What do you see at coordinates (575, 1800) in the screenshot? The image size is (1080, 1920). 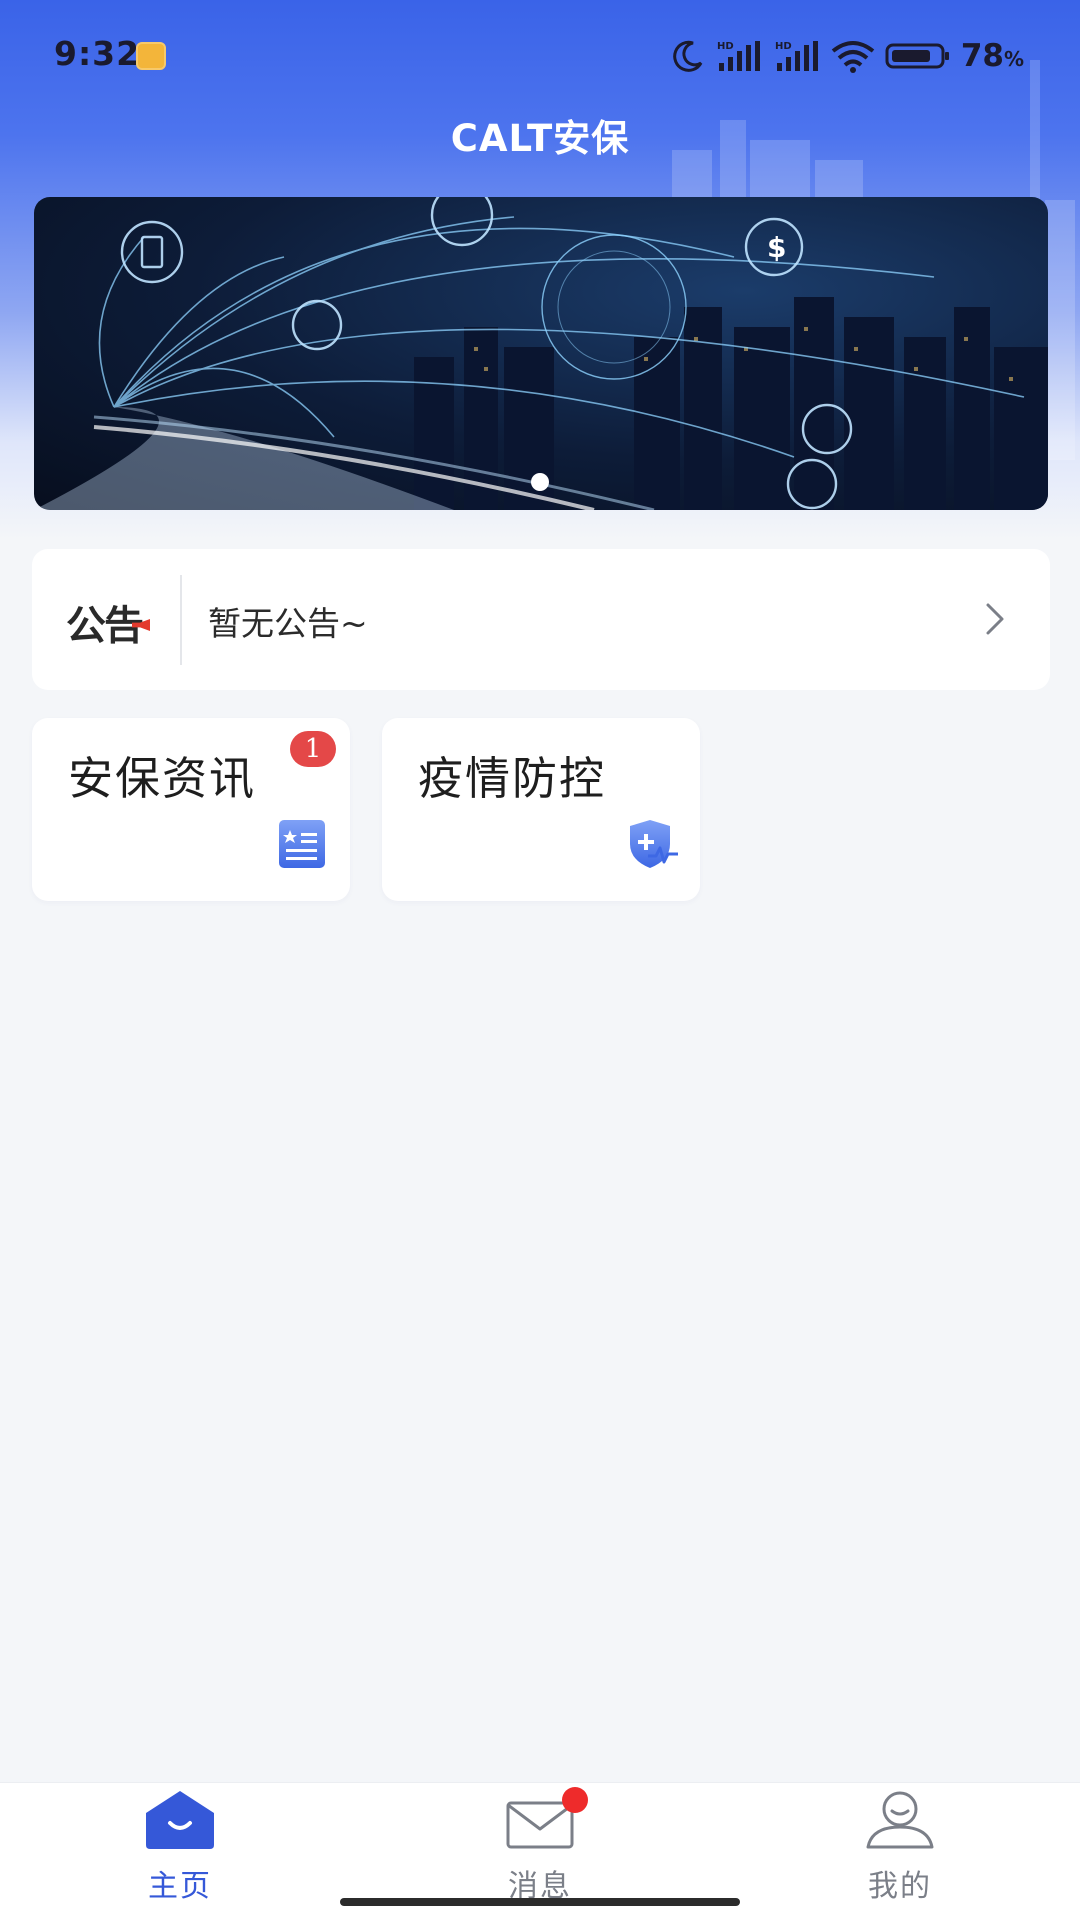 I see `unread-dot` at bounding box center [575, 1800].